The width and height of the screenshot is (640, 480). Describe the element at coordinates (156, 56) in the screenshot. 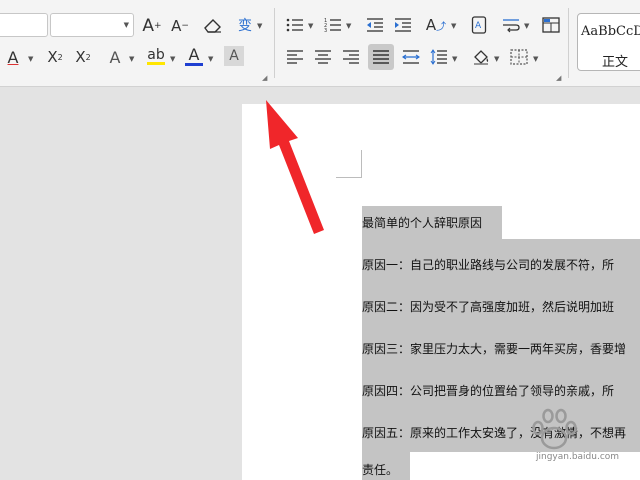

I see `highlight-icon: ab` at that location.